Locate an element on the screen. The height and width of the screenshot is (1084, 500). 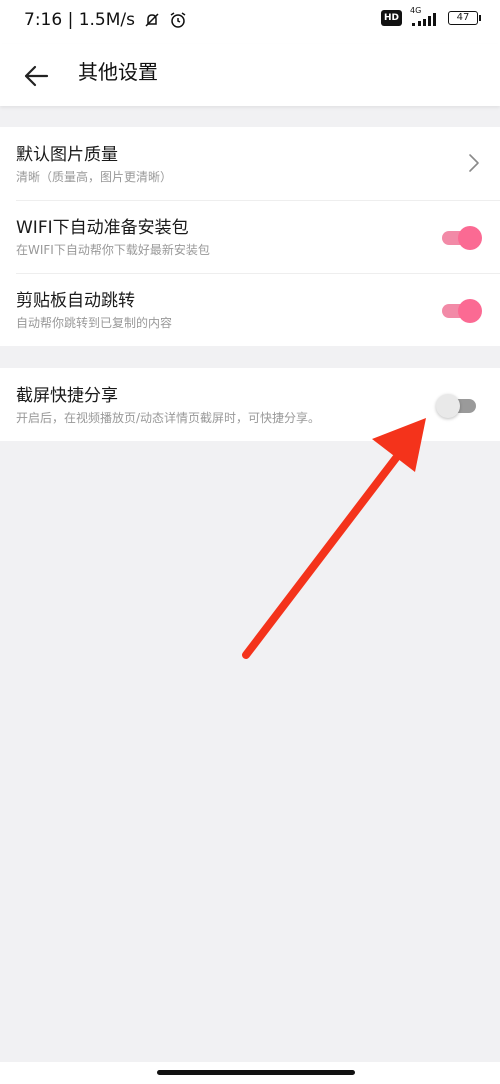
screenshot-share-toggle is located at coordinates (458, 405).